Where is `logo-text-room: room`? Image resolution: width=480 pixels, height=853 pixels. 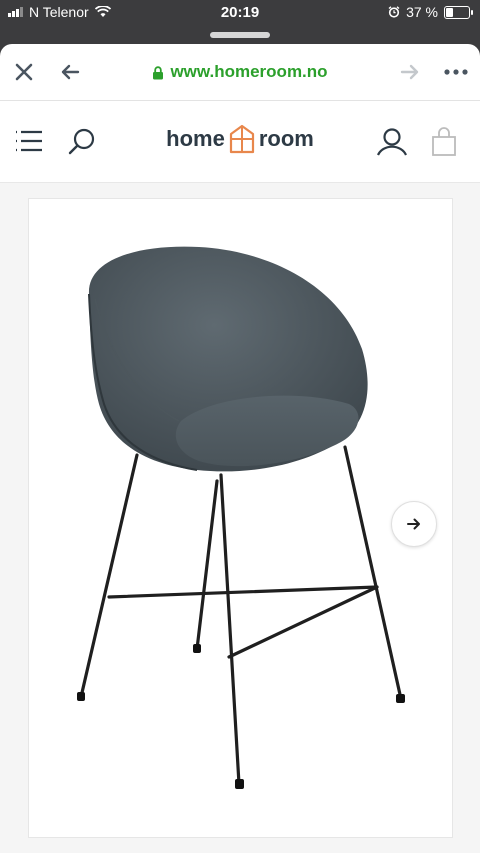 logo-text-room: room is located at coordinates (286, 138).